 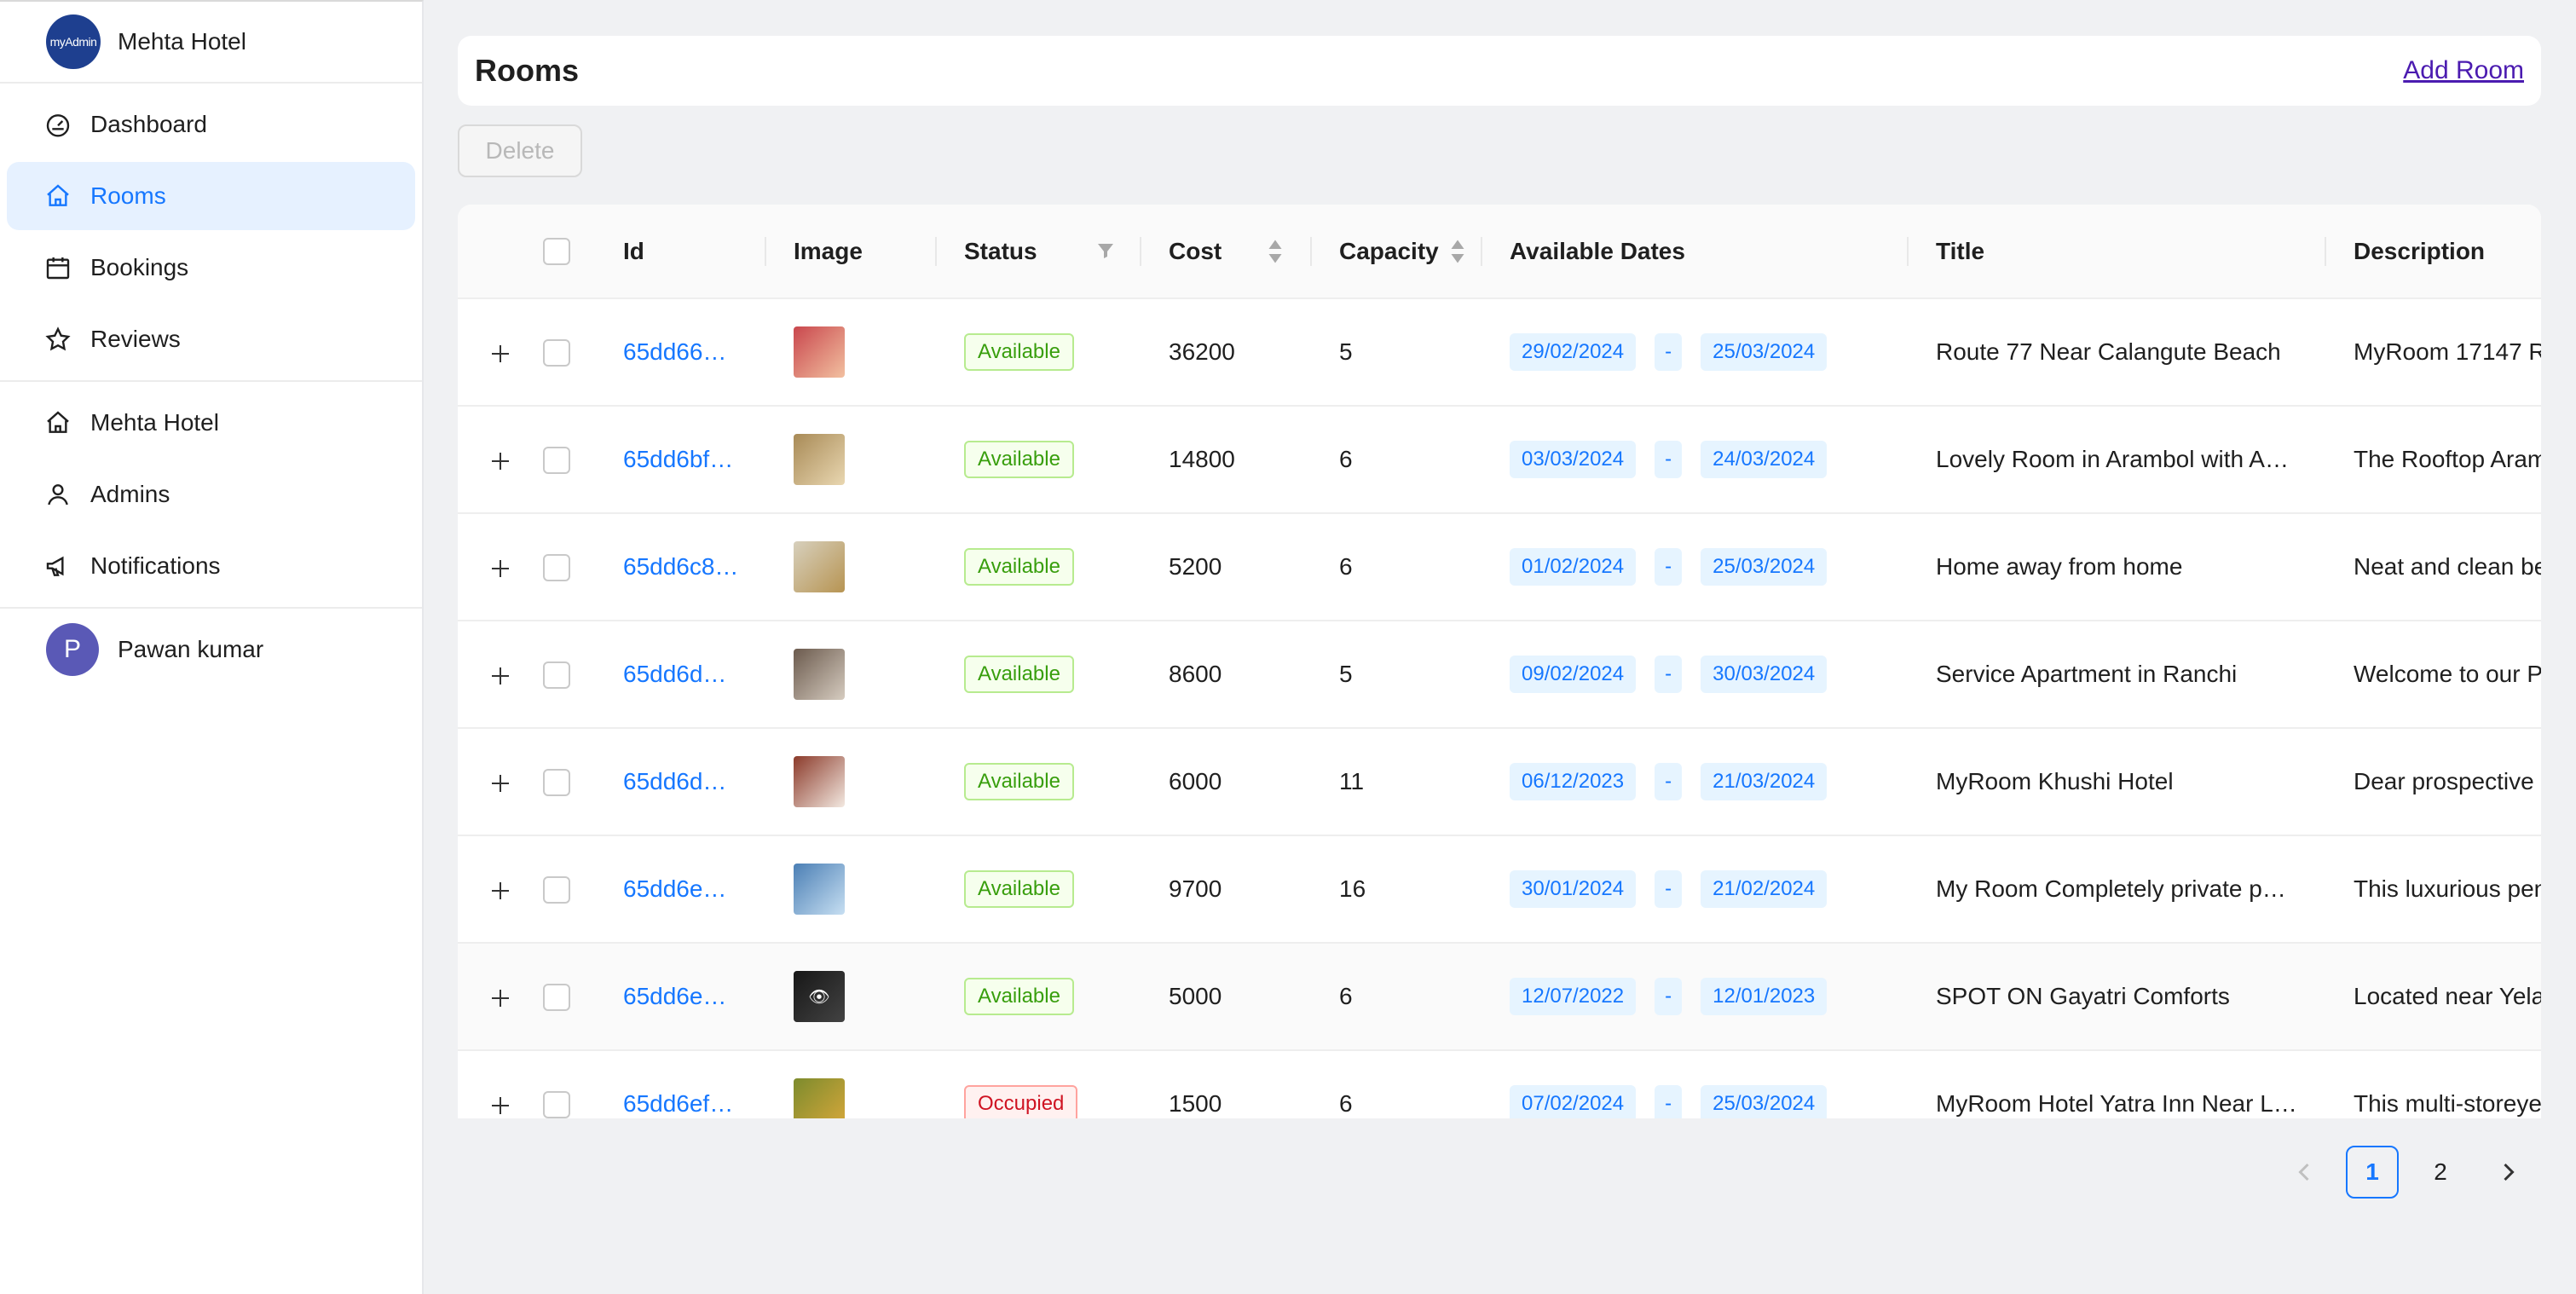 I want to click on date-to-tag: 24/03/2024, so click(x=1764, y=460).